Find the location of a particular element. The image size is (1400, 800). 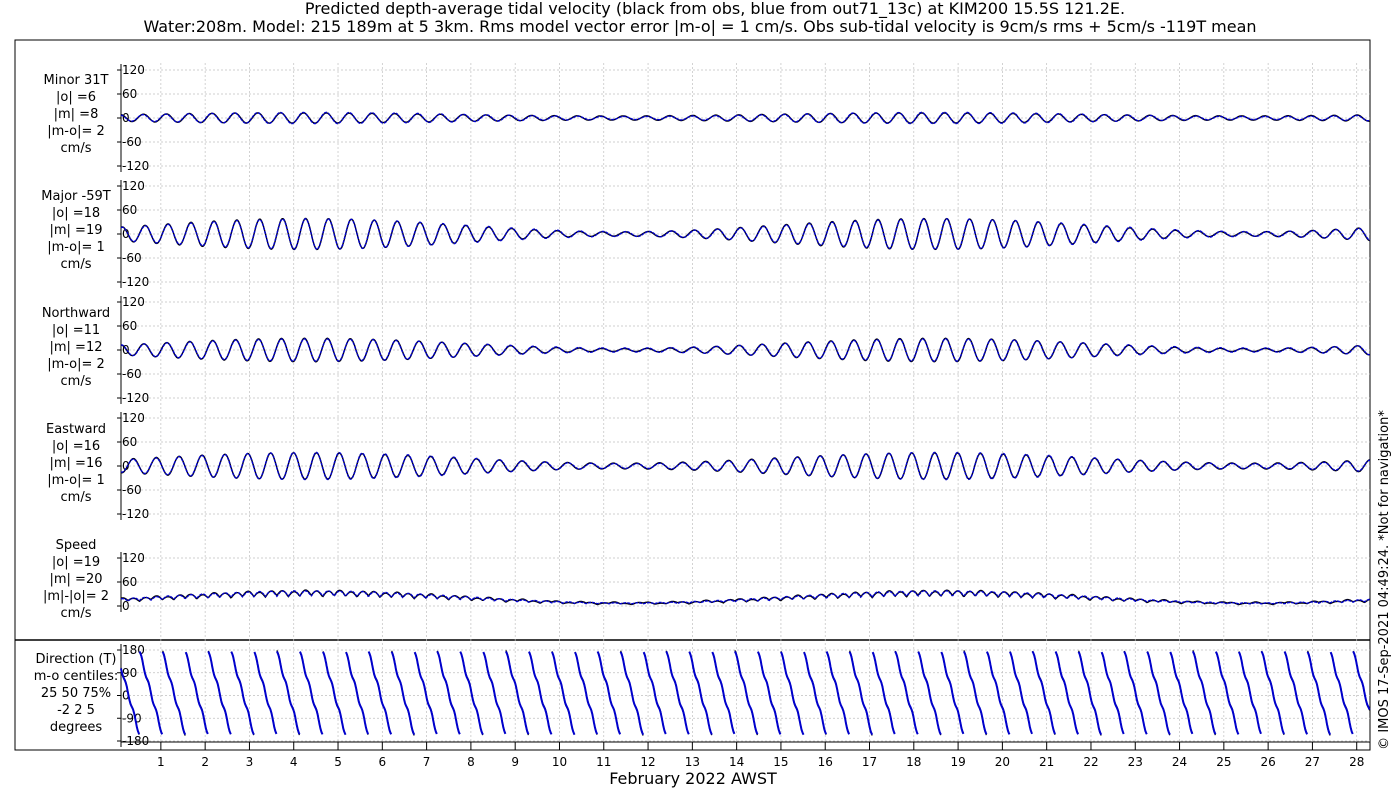

x-tick-label: 26 is located at coordinates (1267, 762).